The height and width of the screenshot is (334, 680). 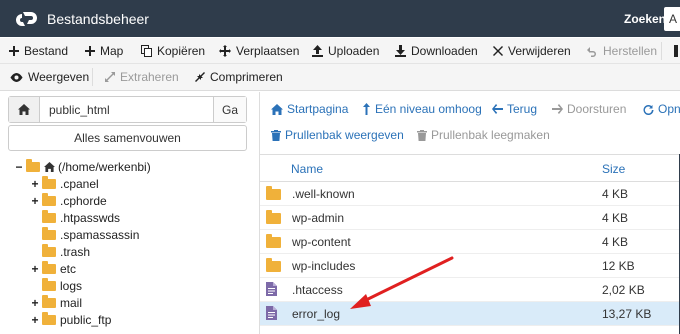 What do you see at coordinates (589, 109) in the screenshot?
I see `forward-button: Doorsturen` at bounding box center [589, 109].